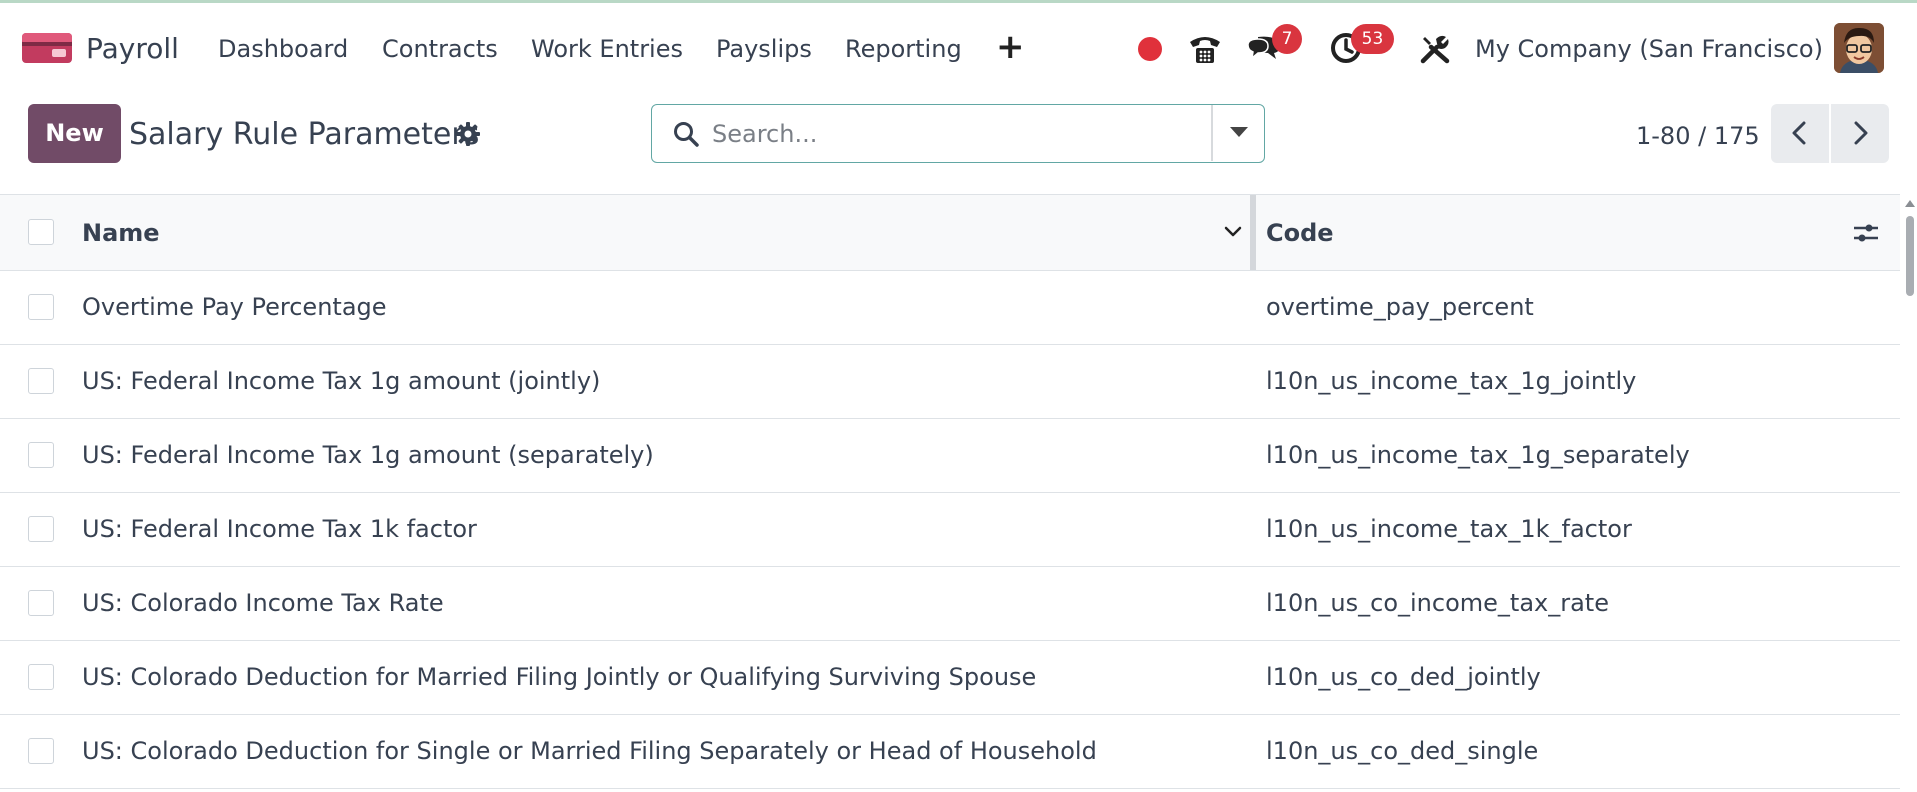 This screenshot has width=1917, height=792. Describe the element at coordinates (1400, 307) in the screenshot. I see `row-code: overtime_pay_percent` at that location.